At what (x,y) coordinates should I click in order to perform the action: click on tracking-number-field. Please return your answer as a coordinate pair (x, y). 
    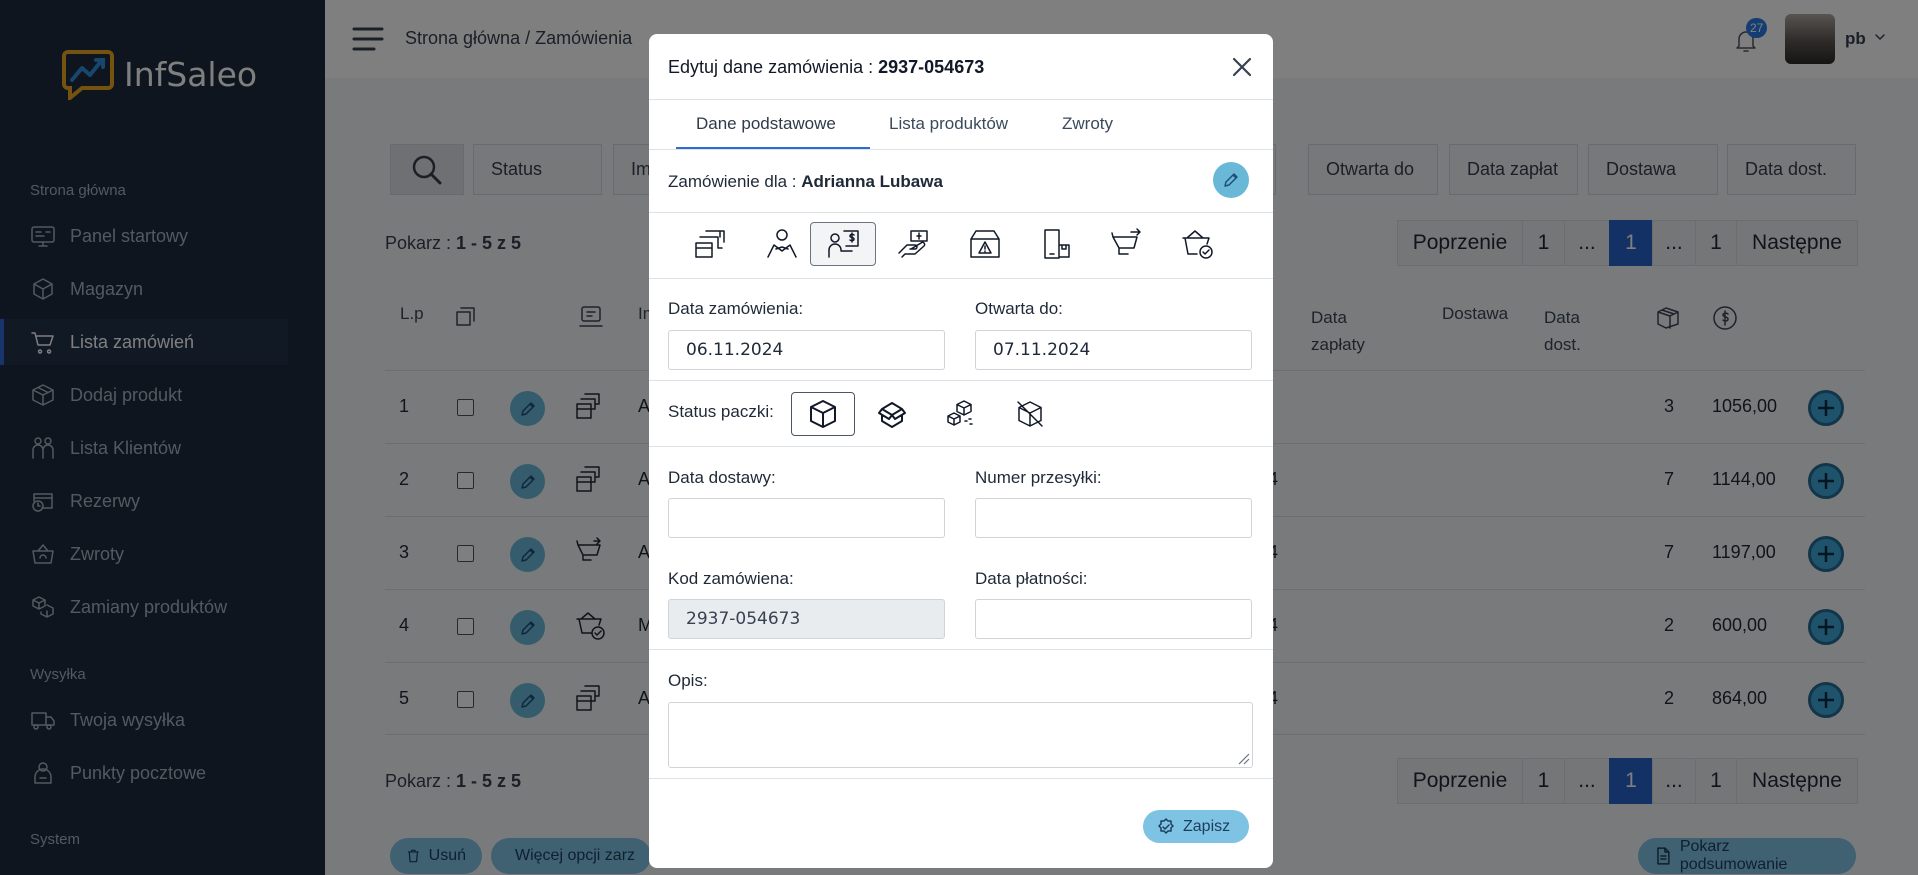
    Looking at the image, I should click on (1113, 518).